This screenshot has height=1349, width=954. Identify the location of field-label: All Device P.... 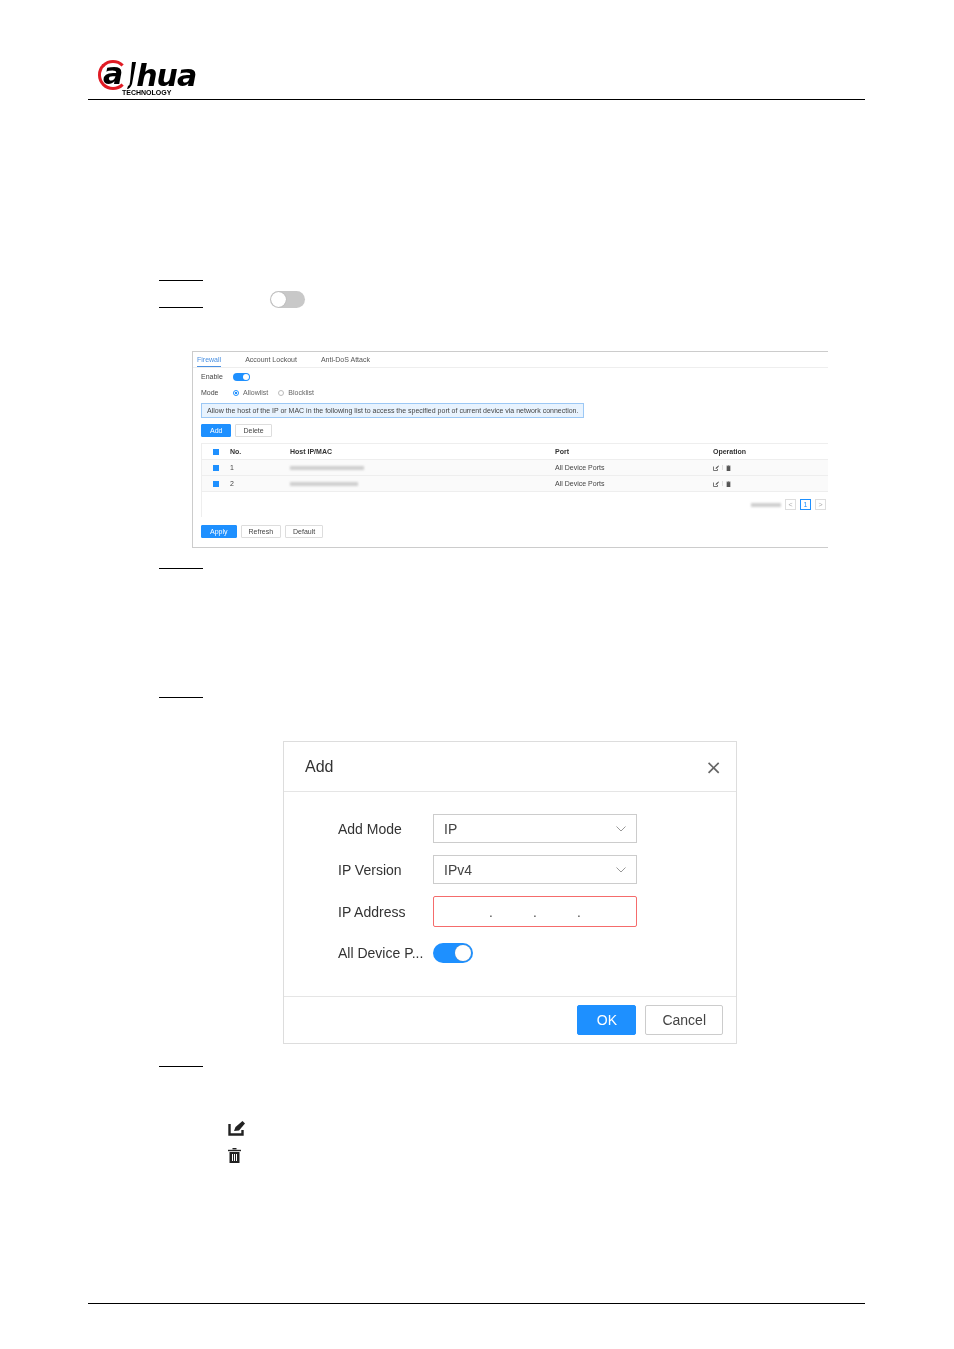
(381, 953).